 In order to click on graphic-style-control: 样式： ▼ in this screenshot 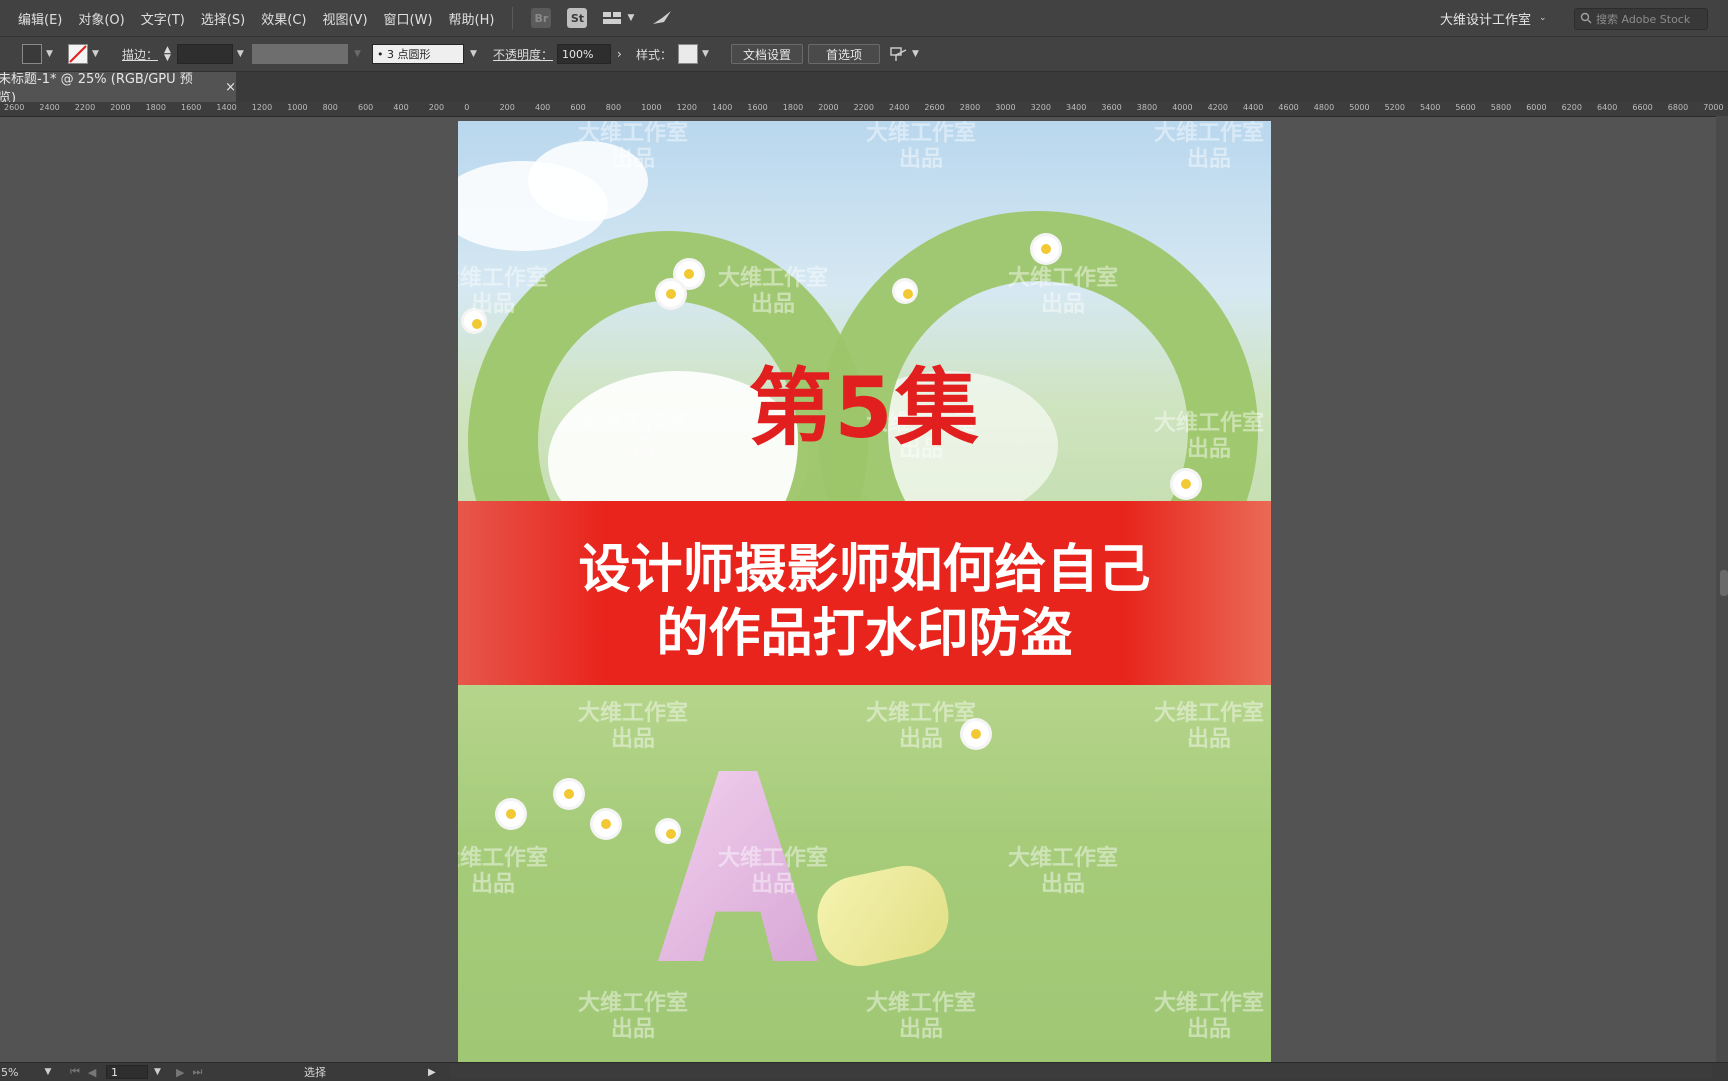, I will do `click(672, 54)`.